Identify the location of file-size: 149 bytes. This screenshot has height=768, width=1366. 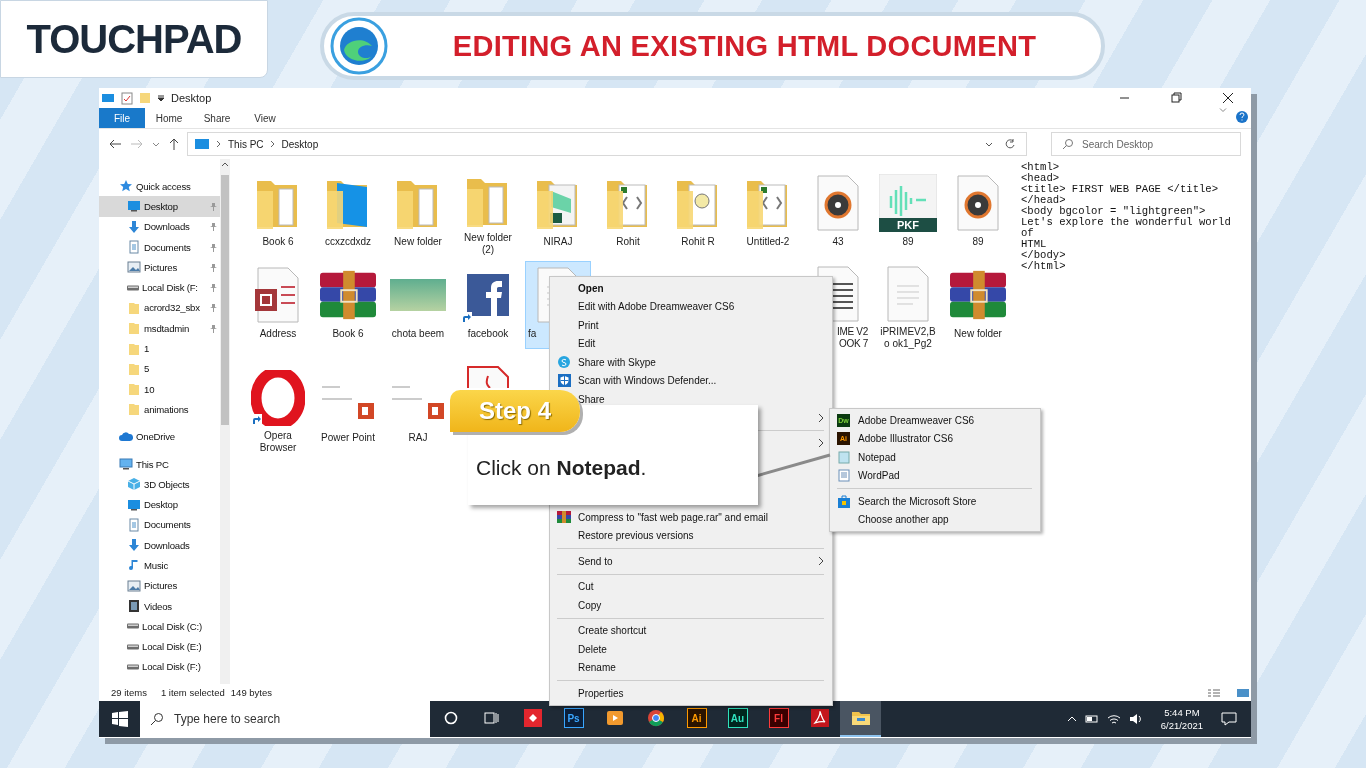
(251, 692).